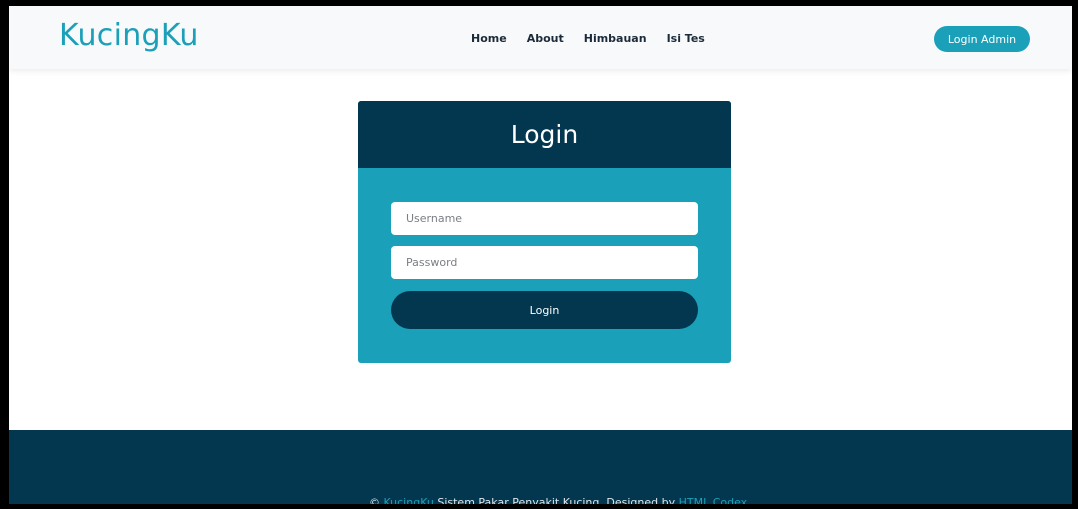 The image size is (1078, 509). What do you see at coordinates (544, 310) in the screenshot?
I see `login-submit-button: Login` at bounding box center [544, 310].